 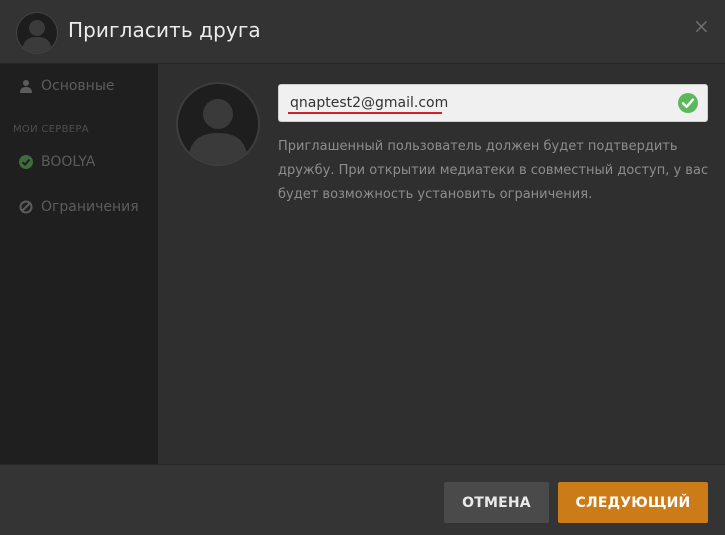 What do you see at coordinates (37, 33) in the screenshot?
I see `user-avatar-icon` at bounding box center [37, 33].